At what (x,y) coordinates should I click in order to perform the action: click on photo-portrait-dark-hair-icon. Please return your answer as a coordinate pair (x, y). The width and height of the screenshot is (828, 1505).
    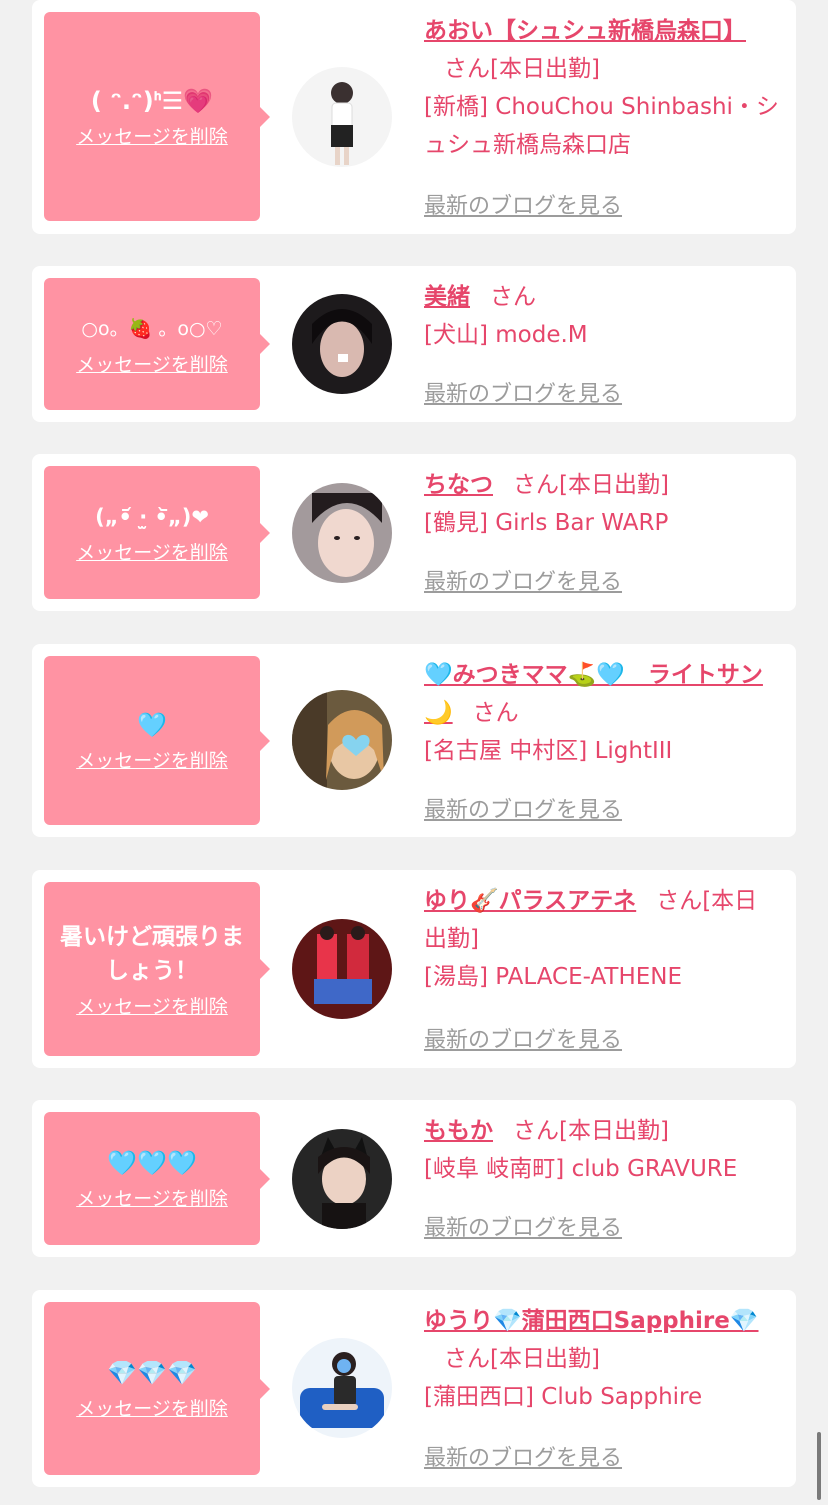
    Looking at the image, I should click on (342, 344).